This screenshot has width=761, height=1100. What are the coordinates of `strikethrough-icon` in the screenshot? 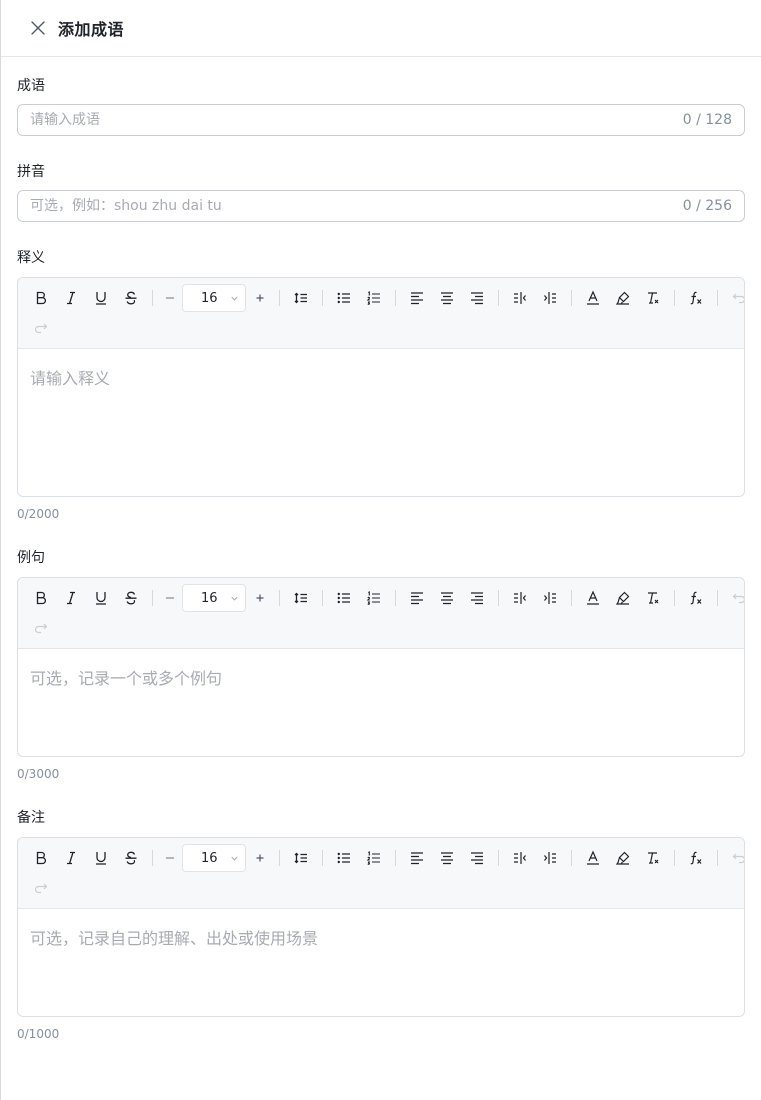 It's located at (131, 858).